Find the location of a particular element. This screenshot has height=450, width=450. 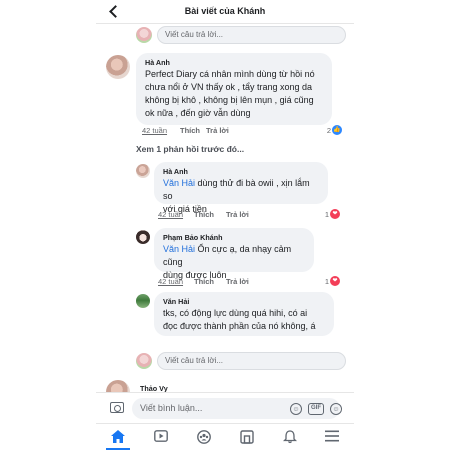

nav-notifications is located at coordinates (290, 437).